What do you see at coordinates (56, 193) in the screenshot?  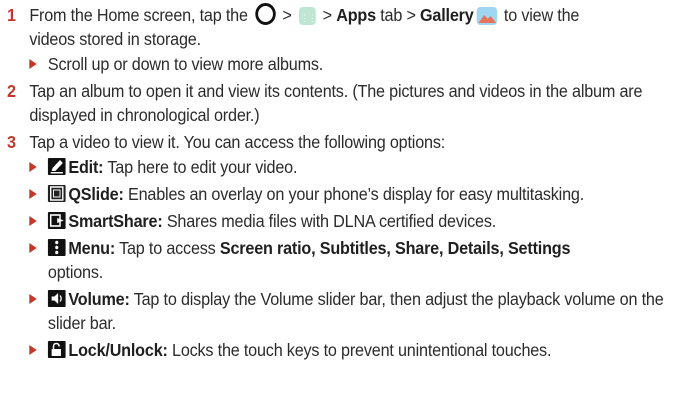 I see `qslide-icon` at bounding box center [56, 193].